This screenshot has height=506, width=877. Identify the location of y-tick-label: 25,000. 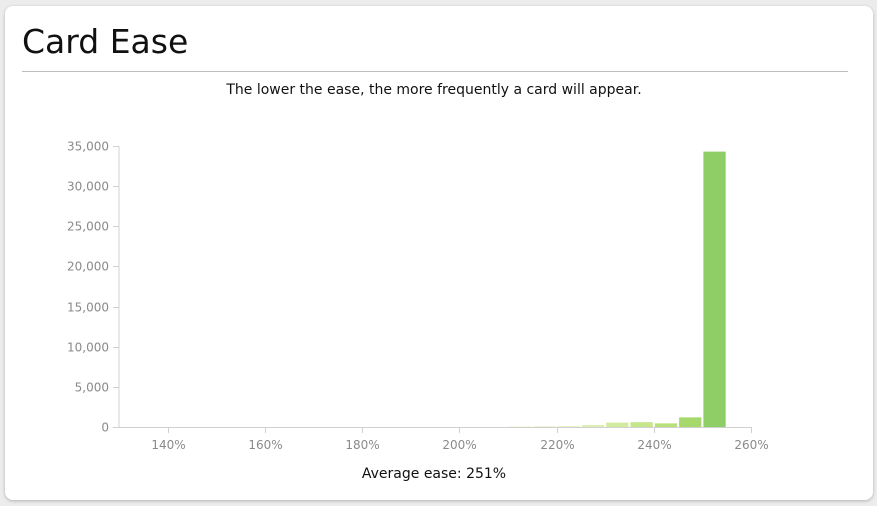
(88, 227).